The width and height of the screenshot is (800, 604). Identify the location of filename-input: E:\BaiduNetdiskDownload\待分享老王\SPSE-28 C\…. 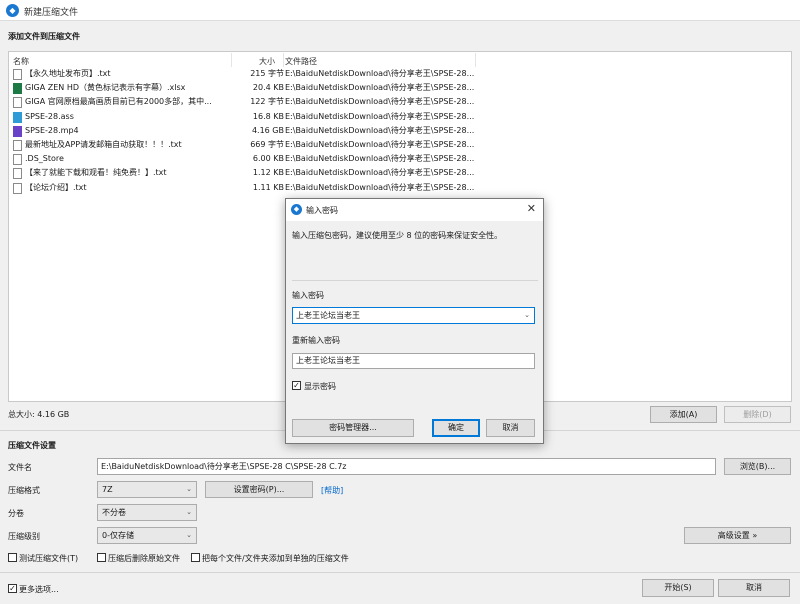
(406, 466).